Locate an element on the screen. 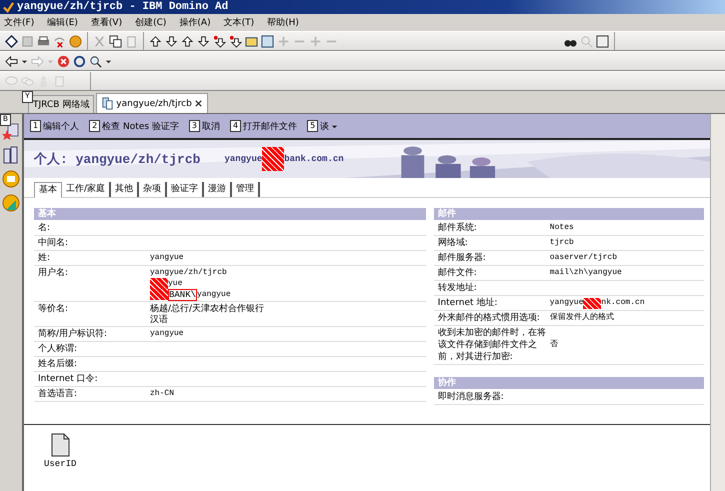  field-label: 中间名: is located at coordinates (54, 243).